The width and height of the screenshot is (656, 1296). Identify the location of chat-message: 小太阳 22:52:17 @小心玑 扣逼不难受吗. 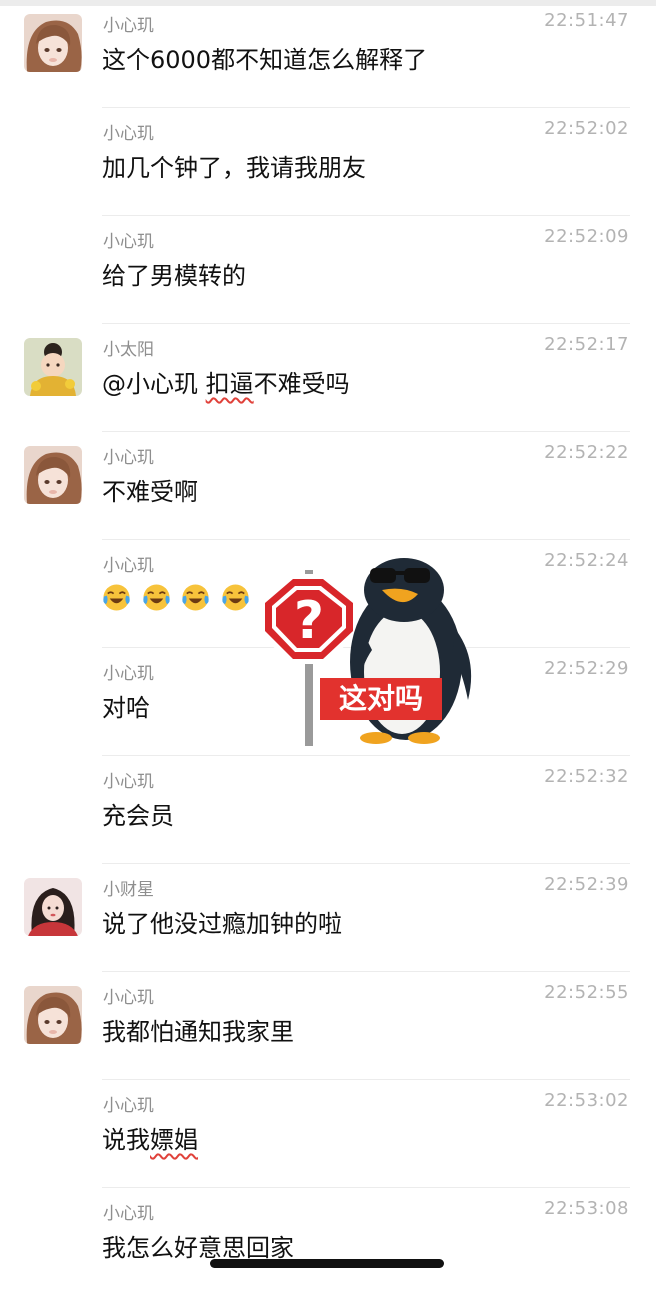
(328, 378).